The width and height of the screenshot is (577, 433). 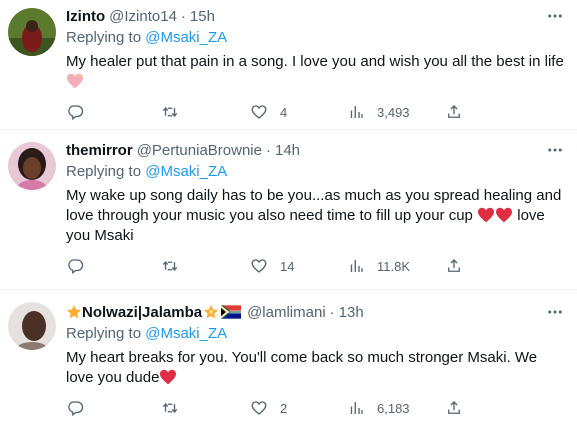 What do you see at coordinates (211, 312) in the screenshot?
I see `glowing-star-emoji-icon` at bounding box center [211, 312].